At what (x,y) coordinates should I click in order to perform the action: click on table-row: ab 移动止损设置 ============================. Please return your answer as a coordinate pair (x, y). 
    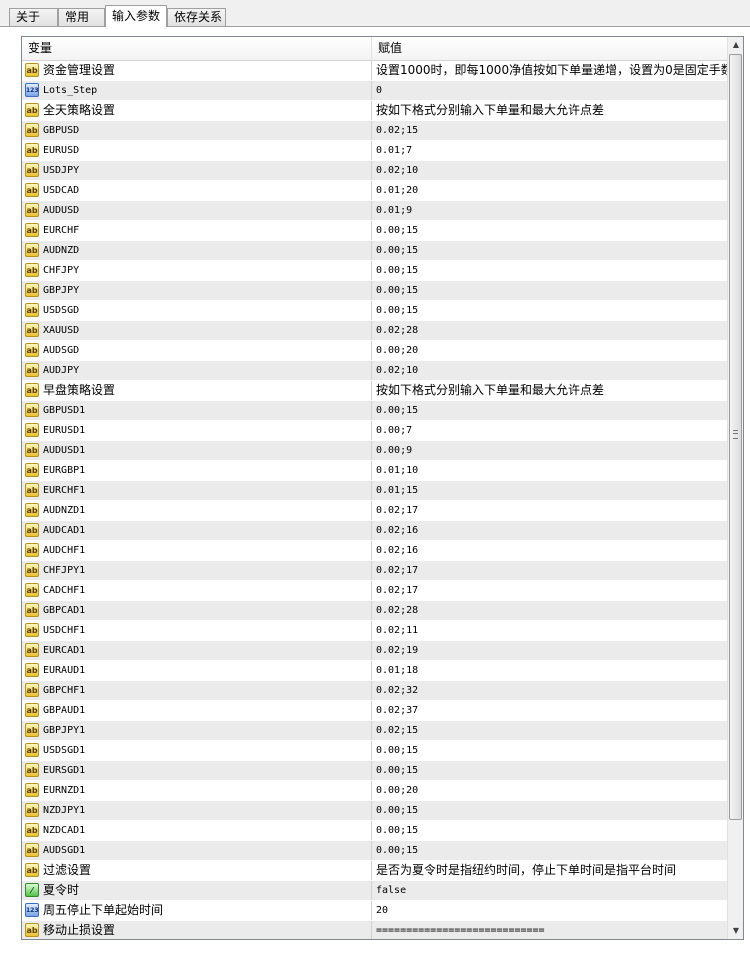
    Looking at the image, I should click on (374, 930).